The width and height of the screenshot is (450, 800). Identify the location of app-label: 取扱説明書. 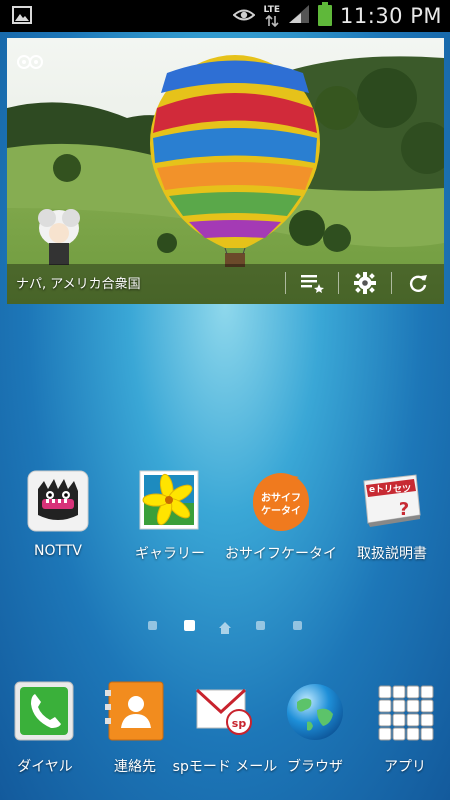
(392, 554).